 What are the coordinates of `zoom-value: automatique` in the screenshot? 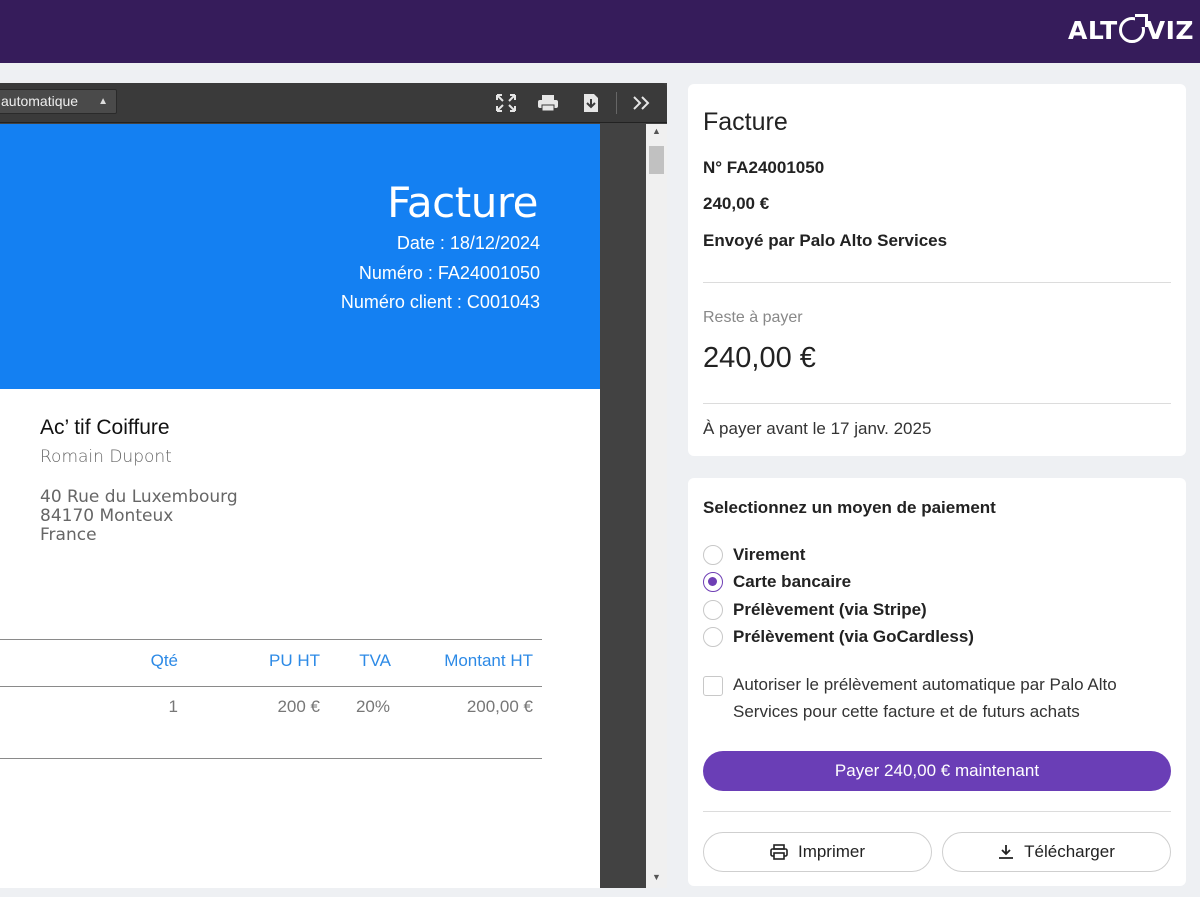 It's located at (40, 101).